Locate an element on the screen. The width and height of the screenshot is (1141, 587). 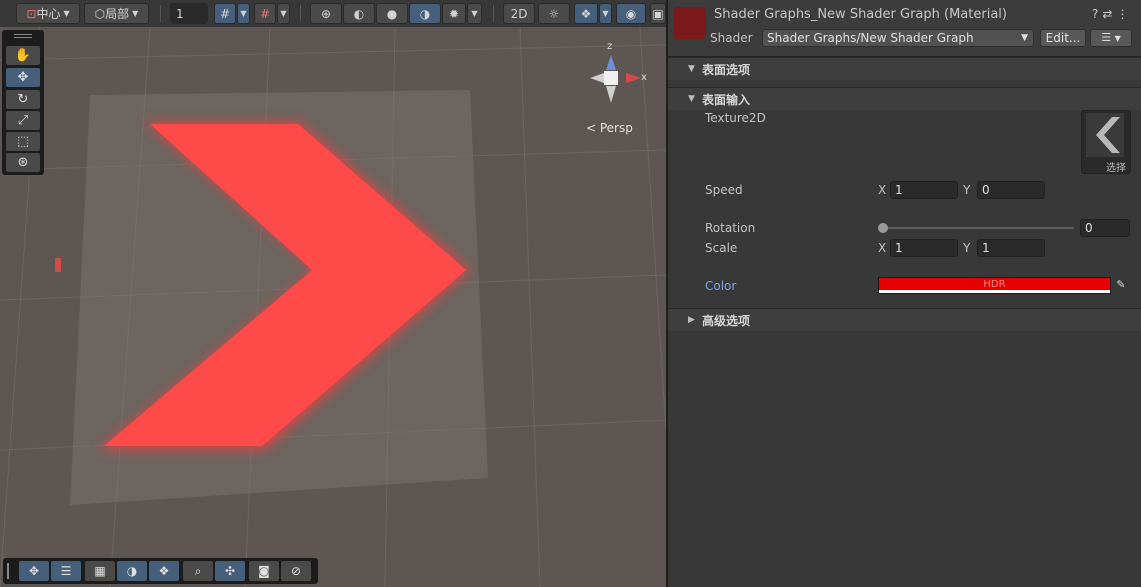
move-tool-icon: ✥ is located at coordinates (23, 77).